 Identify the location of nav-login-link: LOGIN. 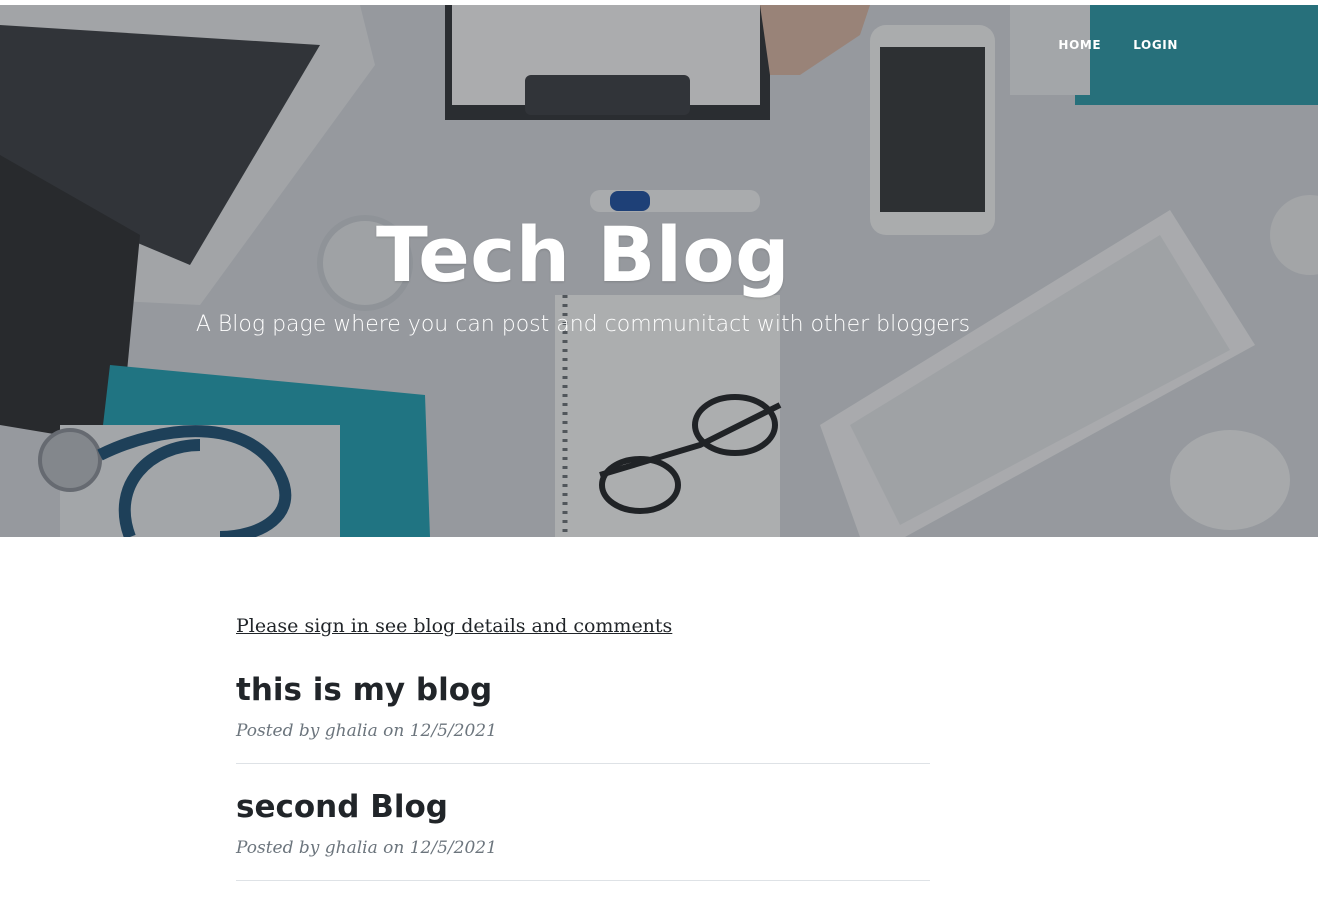
(1155, 45).